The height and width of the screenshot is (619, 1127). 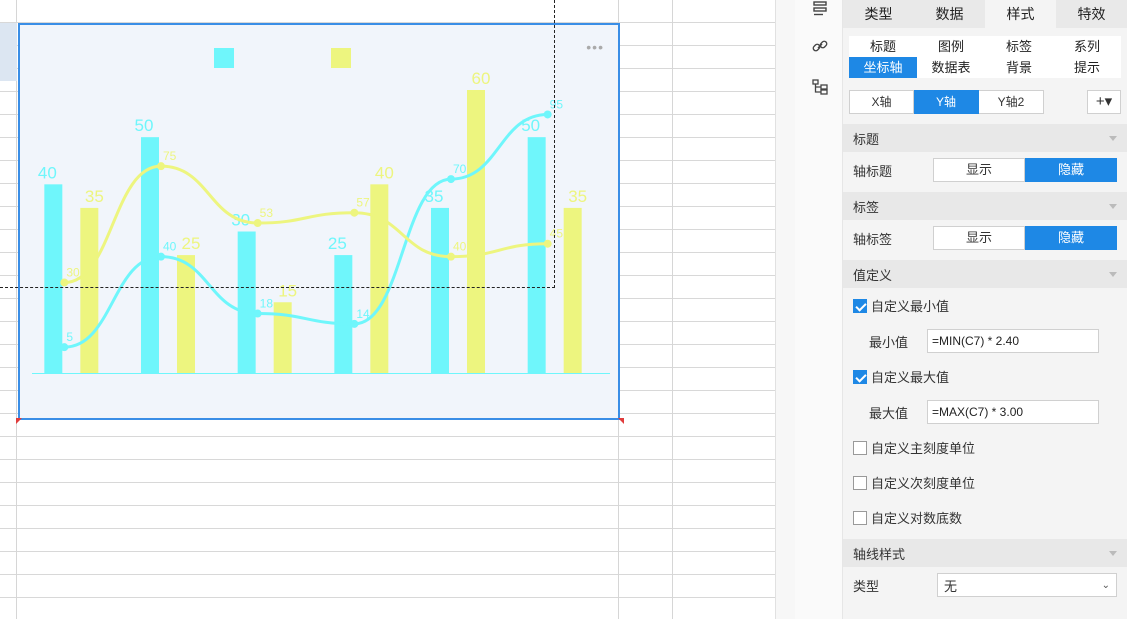 What do you see at coordinates (267, 213) in the screenshot?
I see `point-label: 53` at bounding box center [267, 213].